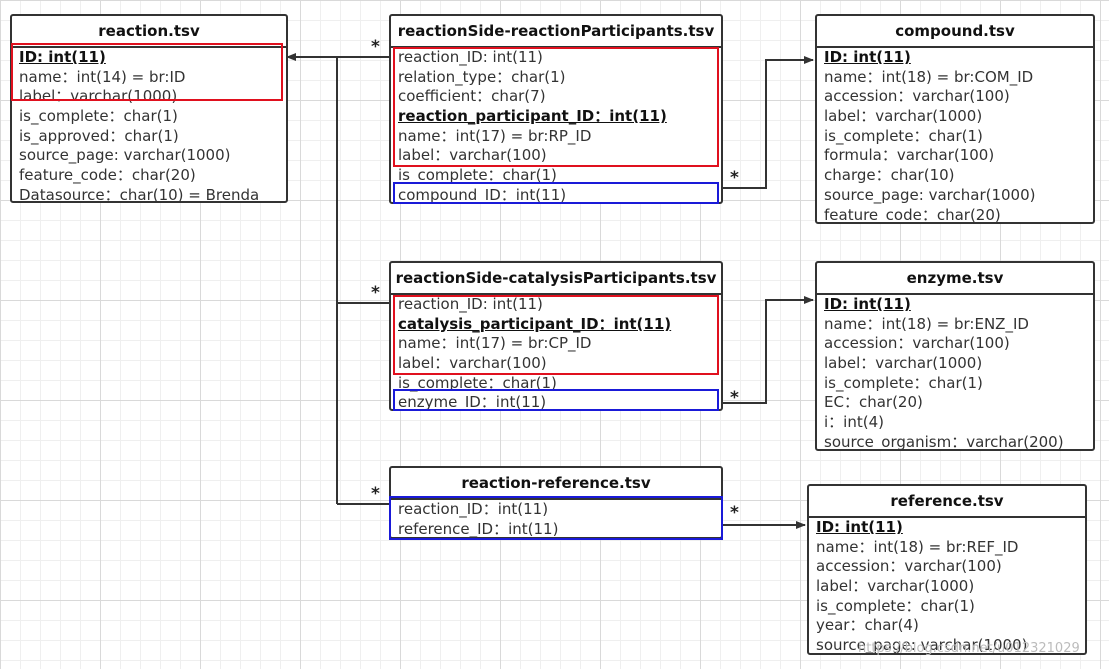 This screenshot has height=669, width=1109. What do you see at coordinates (734, 513) in the screenshot?
I see `many-marker-reference-fk: *` at bounding box center [734, 513].